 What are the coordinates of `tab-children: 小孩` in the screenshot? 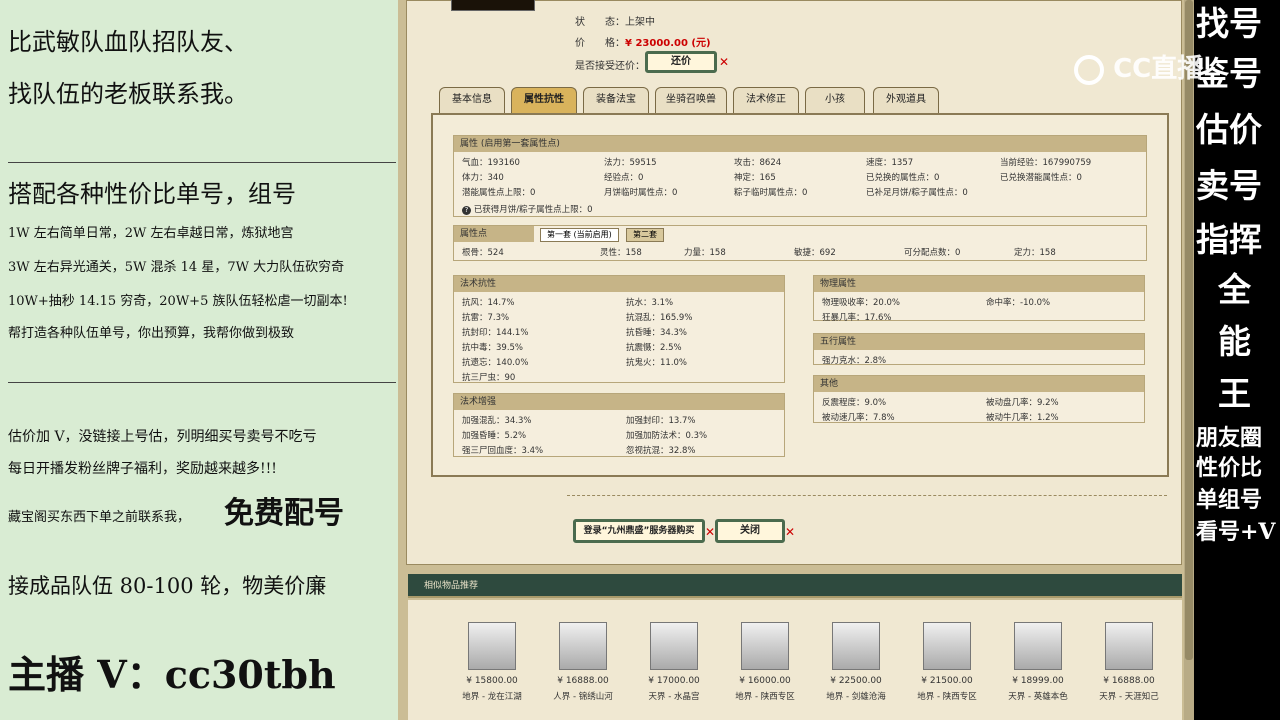 It's located at (835, 100).